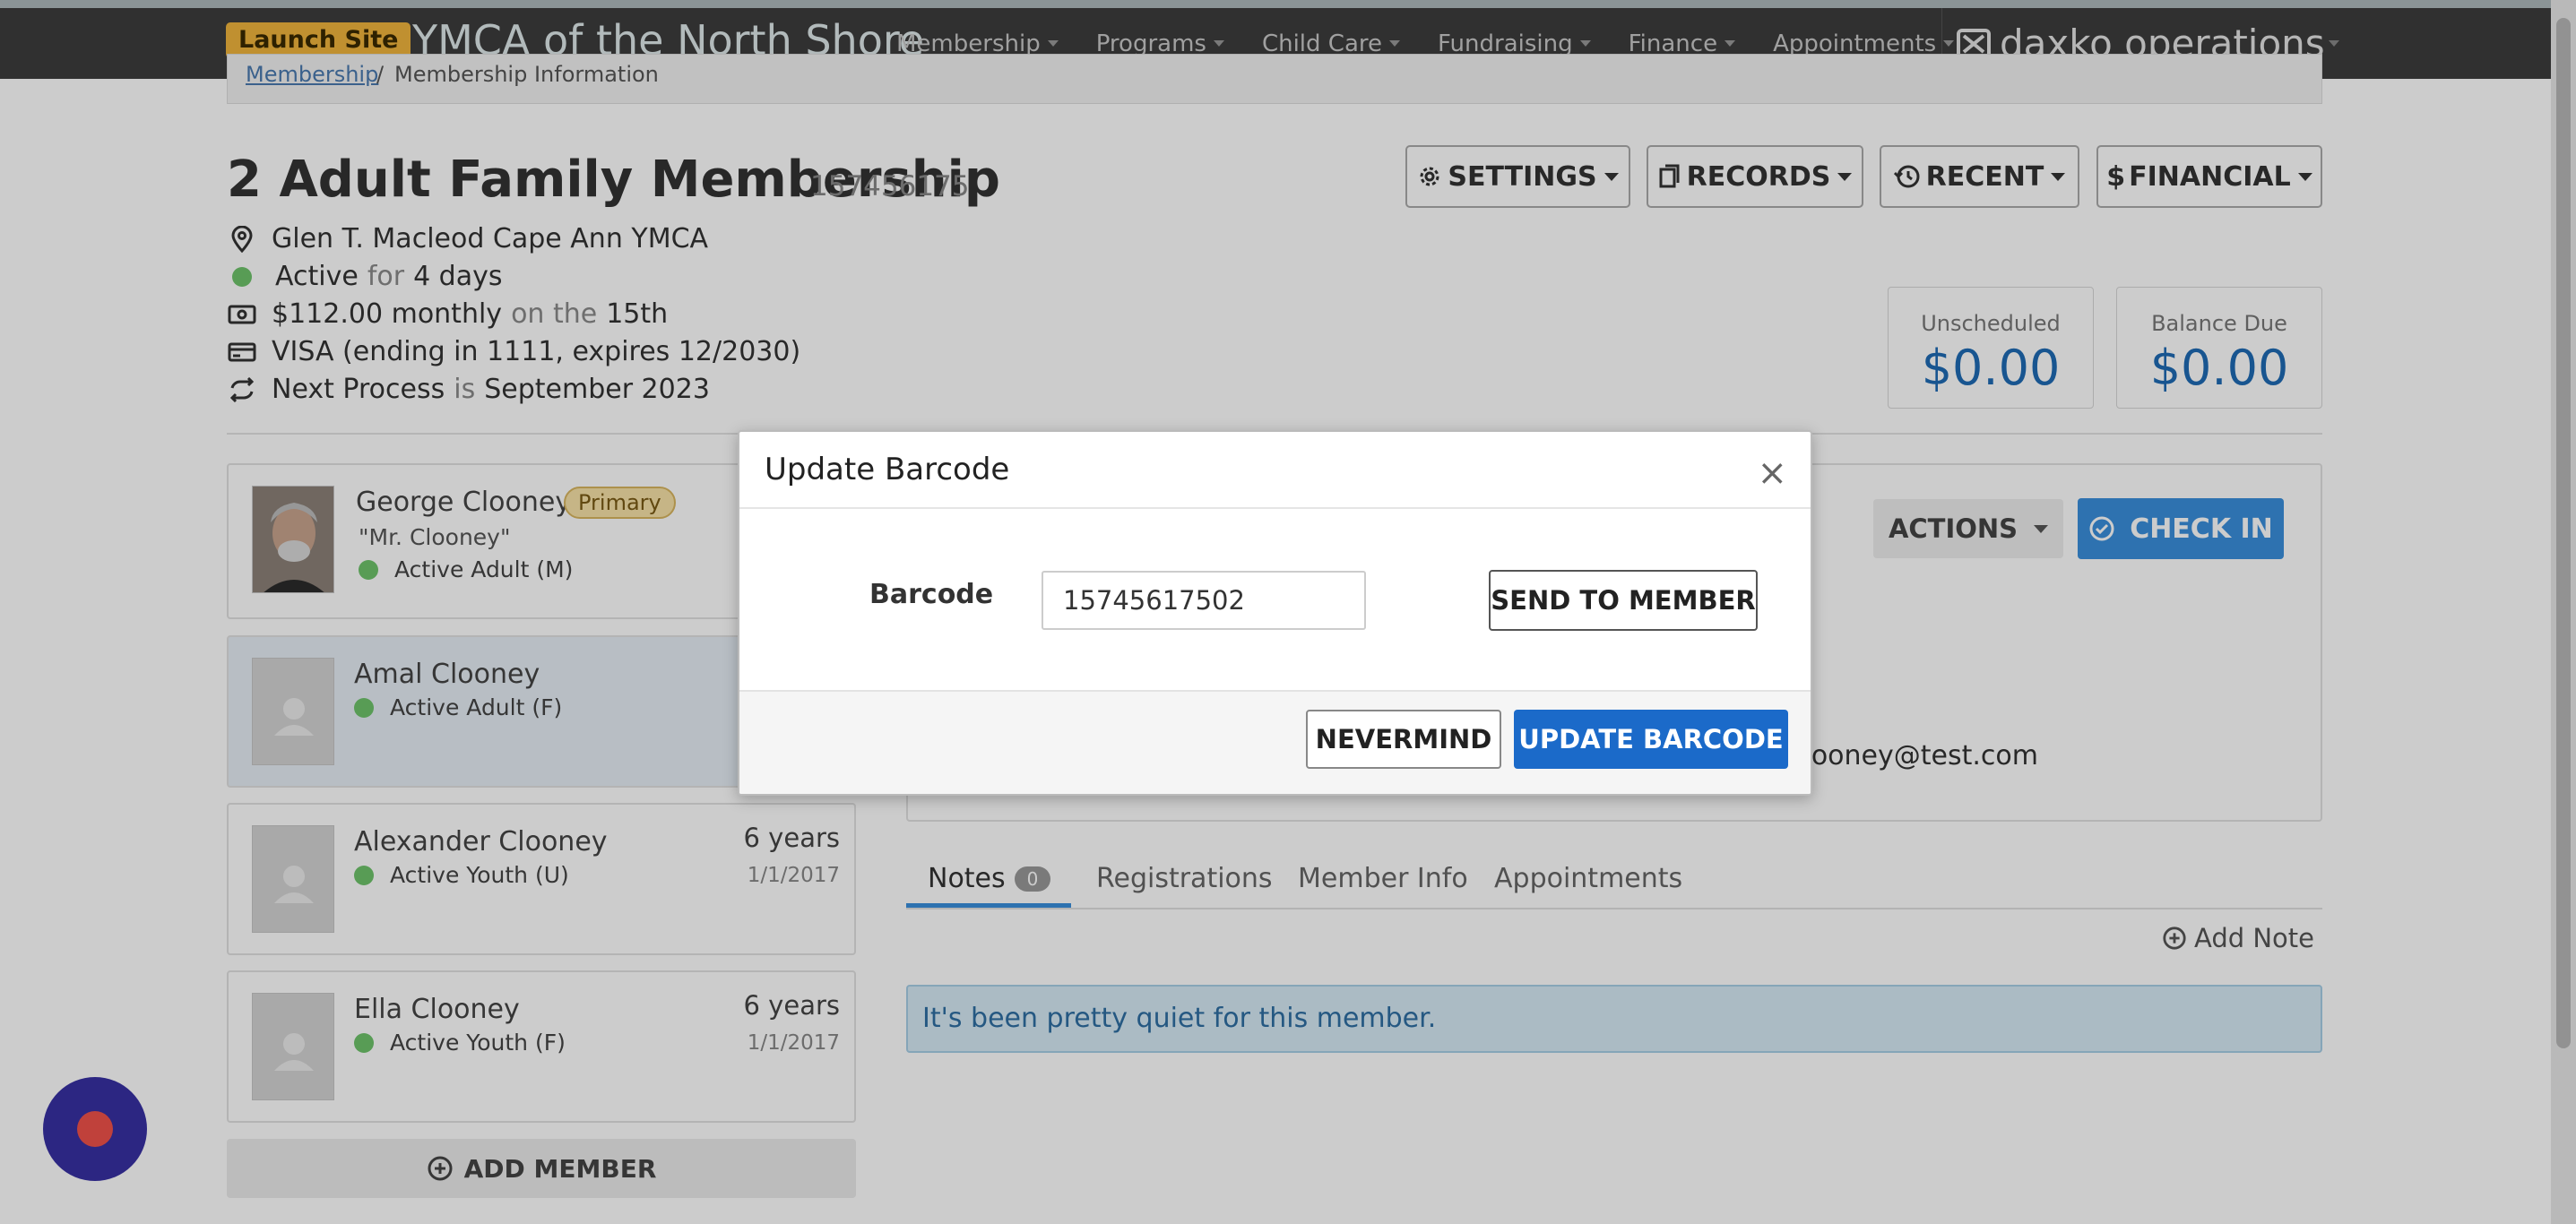 This screenshot has width=2576, height=1224. I want to click on close-icon: ×, so click(1772, 473).